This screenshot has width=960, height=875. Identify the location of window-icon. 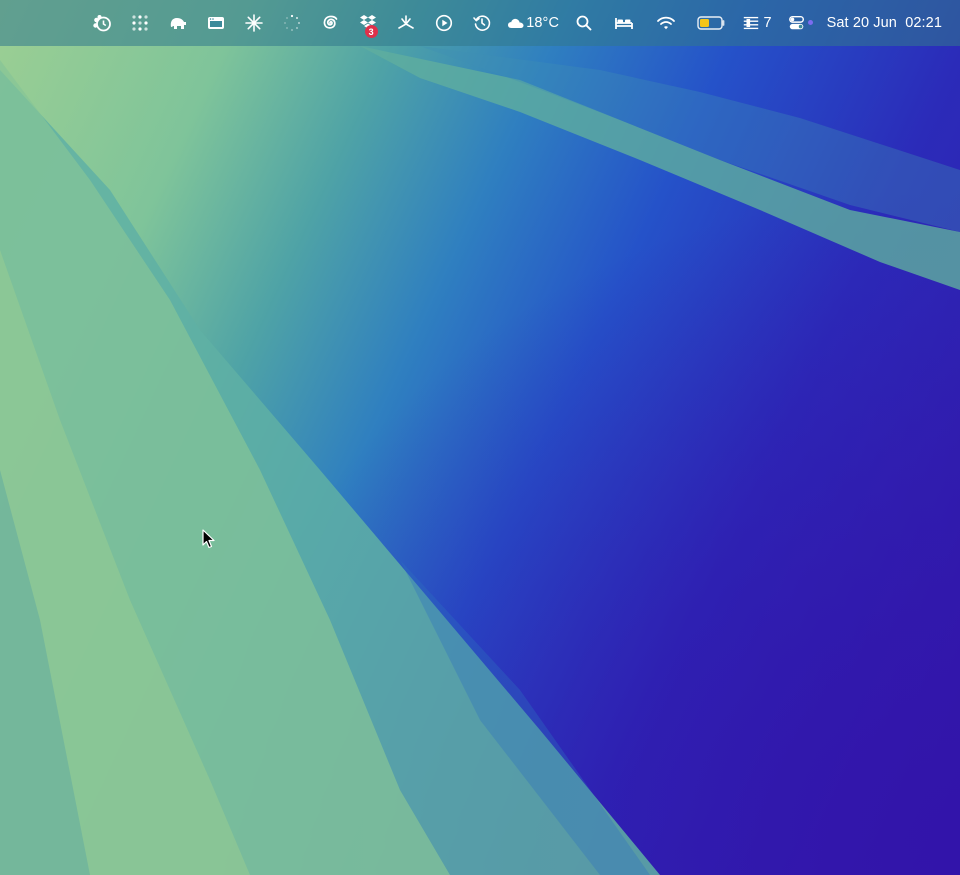
(216, 23).